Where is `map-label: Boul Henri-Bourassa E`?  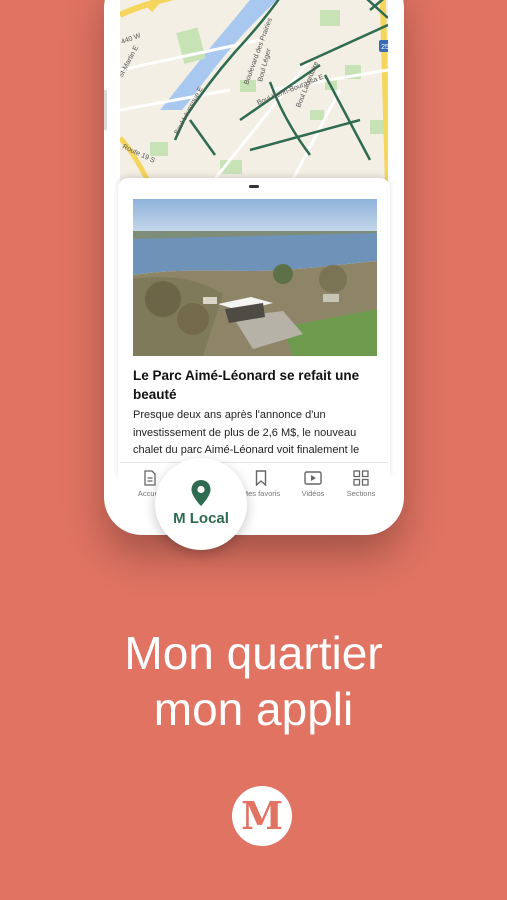 map-label: Boul Henri-Bourassa E is located at coordinates (290, 90).